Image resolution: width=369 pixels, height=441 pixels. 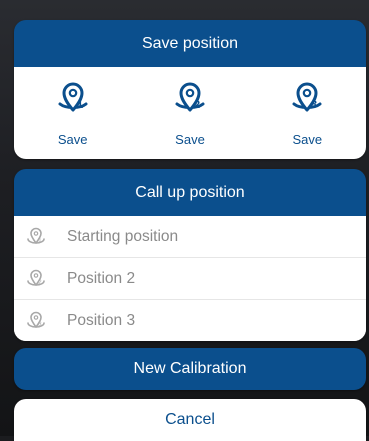 What do you see at coordinates (190, 236) in the screenshot?
I see `position-item-starting: 1 Starting position` at bounding box center [190, 236].